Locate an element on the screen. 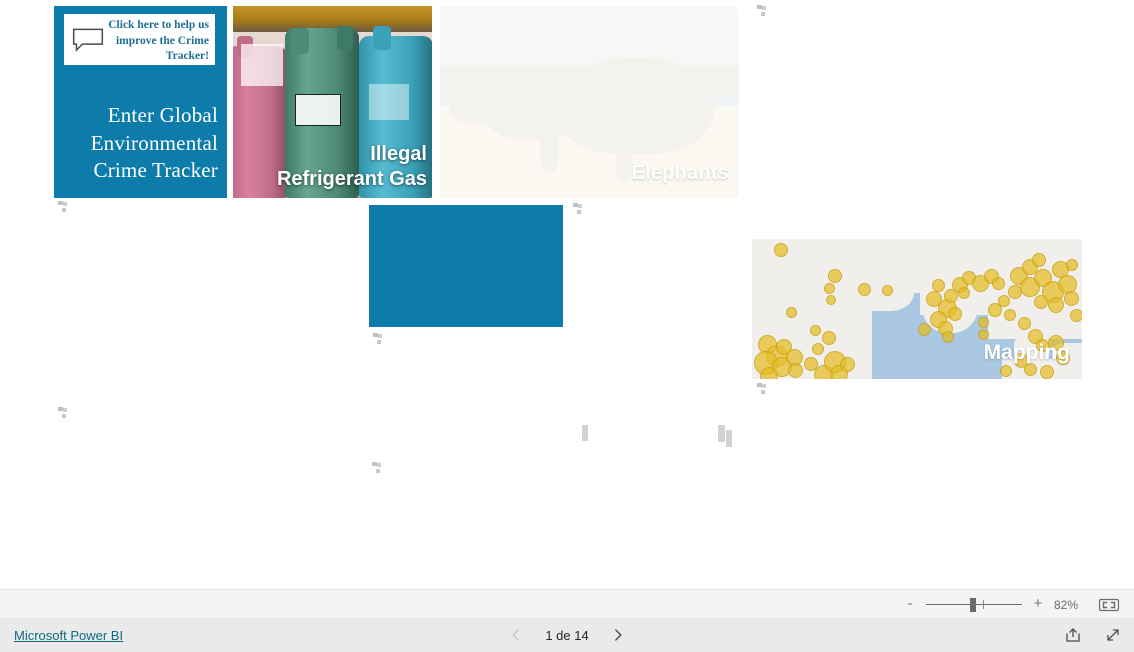 This screenshot has height=652, width=1134. zoom-out-button: - is located at coordinates (910, 604).